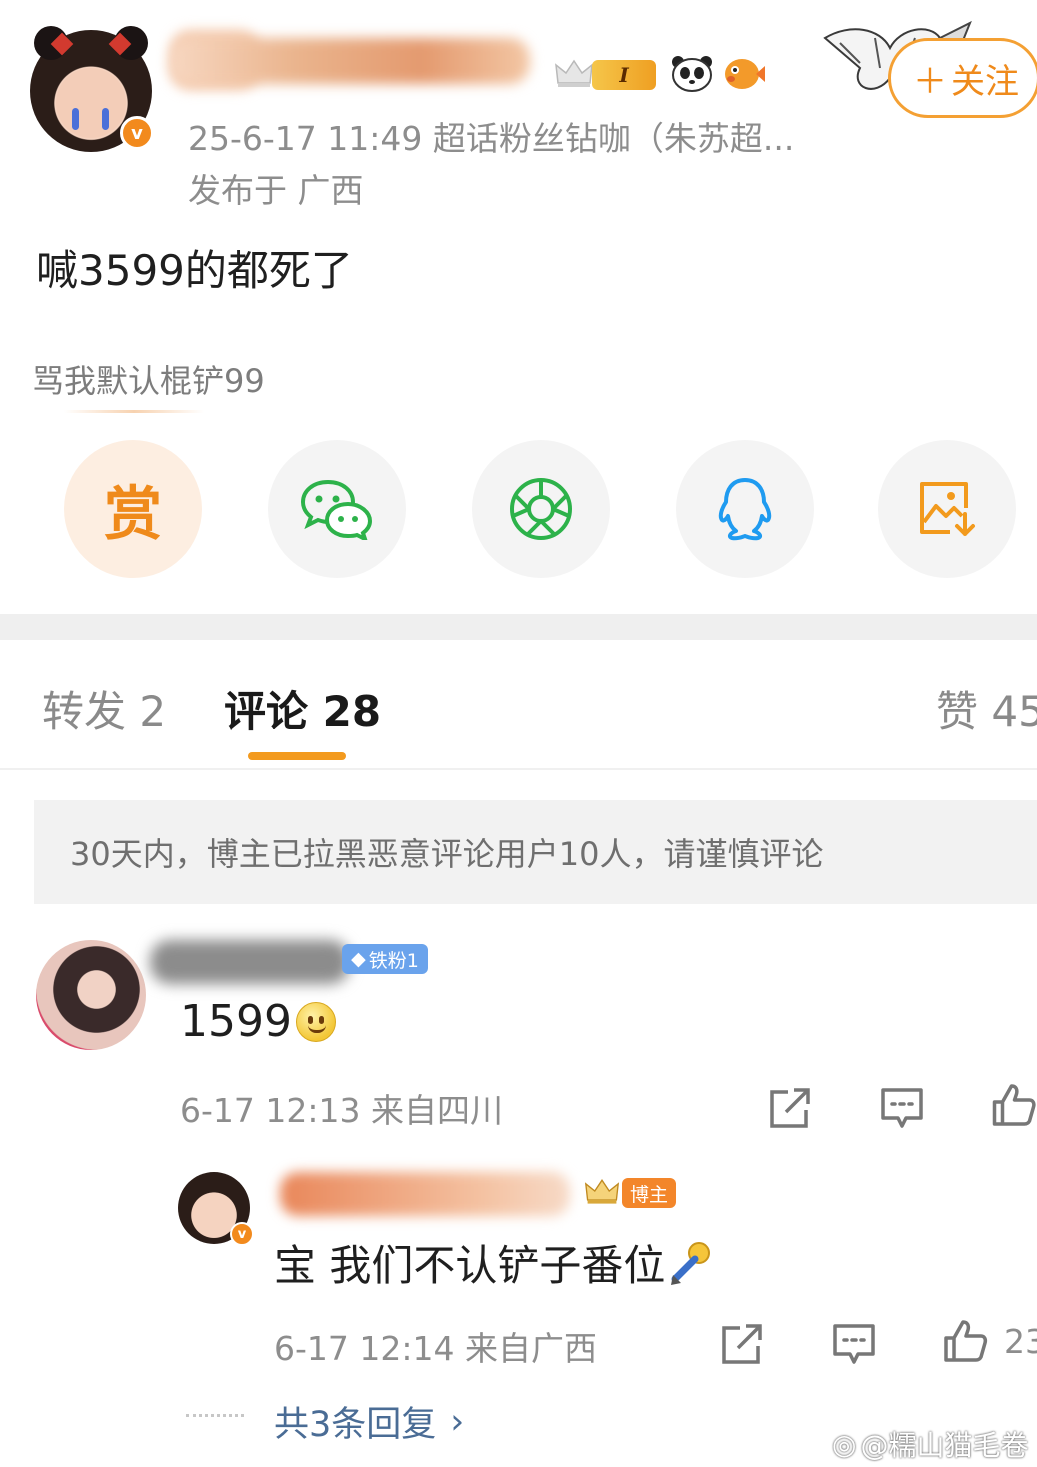 This screenshot has height=1467, width=1037. I want to click on reply-author-avatar: v, so click(216, 1209).